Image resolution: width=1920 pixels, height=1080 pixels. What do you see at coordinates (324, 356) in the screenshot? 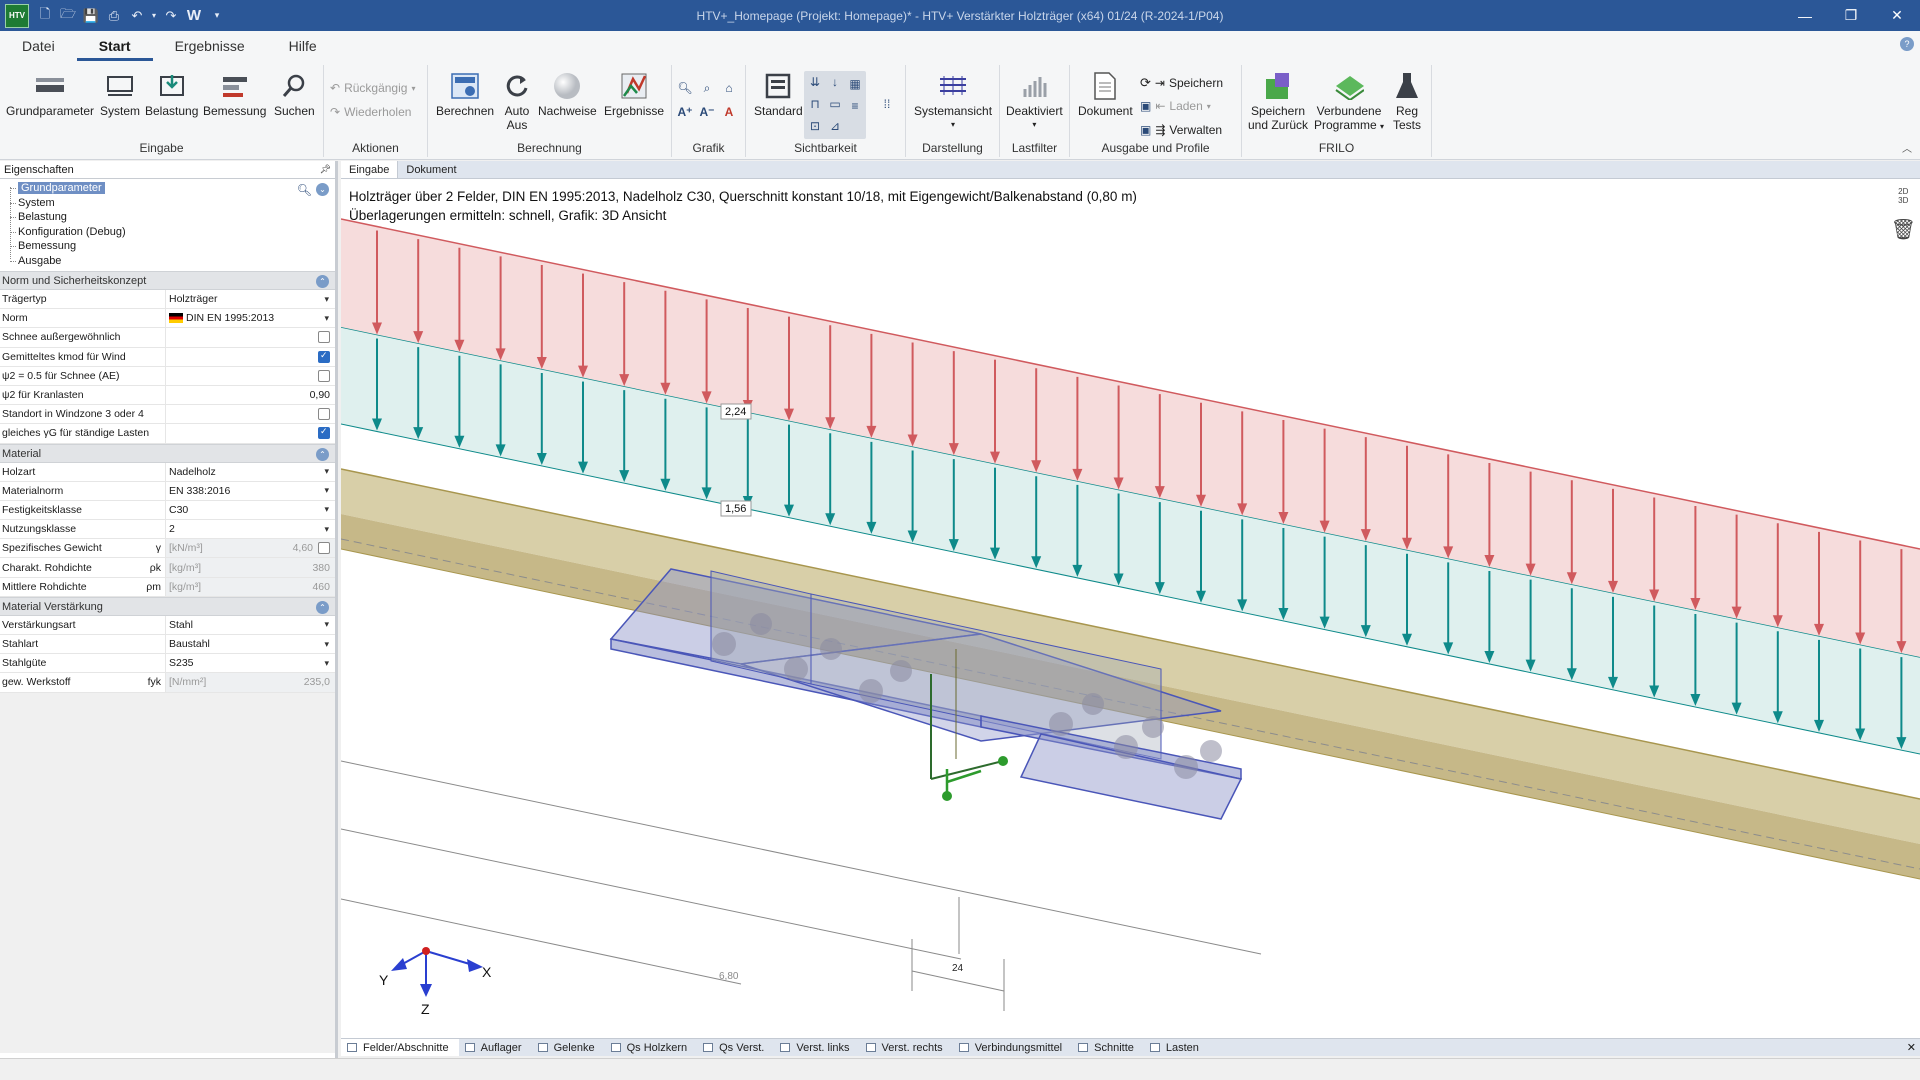
I see `kmod-checkbox` at bounding box center [324, 356].